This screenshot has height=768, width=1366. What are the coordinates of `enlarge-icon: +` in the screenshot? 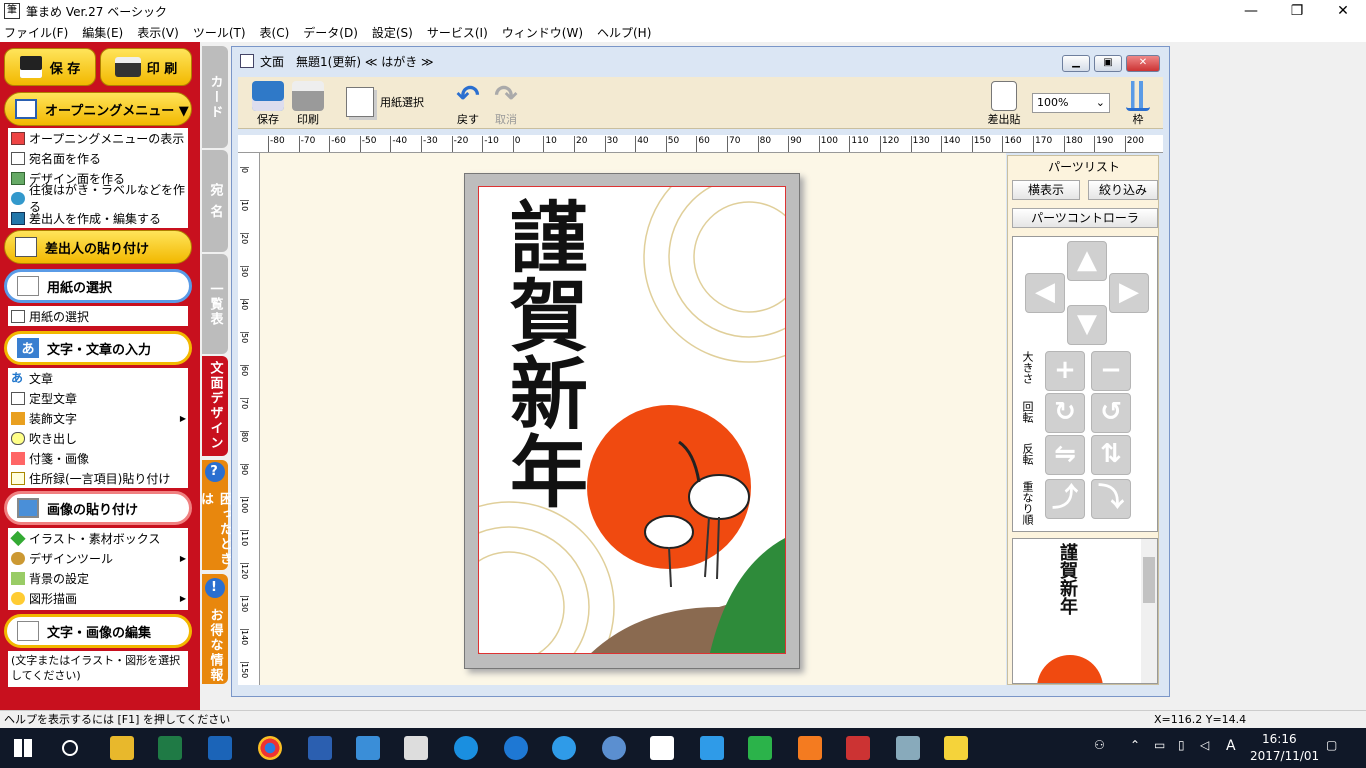 It's located at (1065, 371).